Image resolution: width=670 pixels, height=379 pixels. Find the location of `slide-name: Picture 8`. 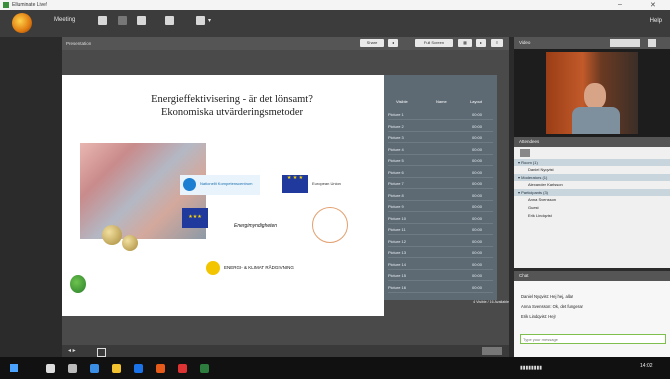

slide-name: Picture 8 is located at coordinates (396, 195).